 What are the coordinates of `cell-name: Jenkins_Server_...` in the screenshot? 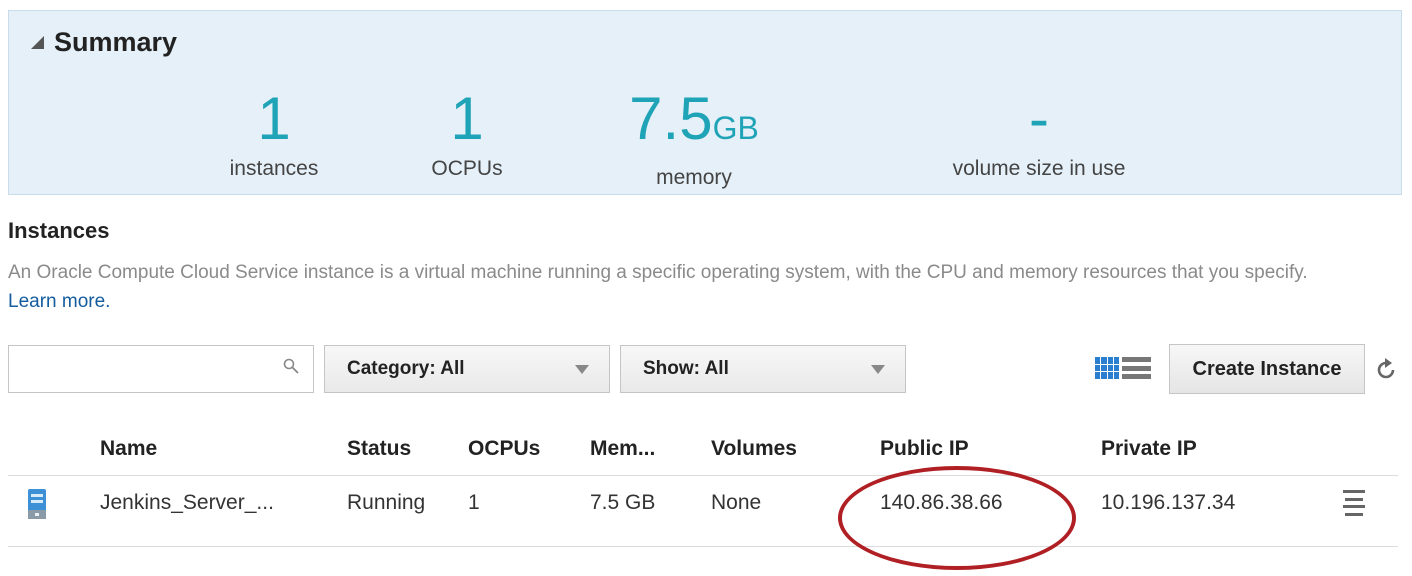 It's located at (187, 503).